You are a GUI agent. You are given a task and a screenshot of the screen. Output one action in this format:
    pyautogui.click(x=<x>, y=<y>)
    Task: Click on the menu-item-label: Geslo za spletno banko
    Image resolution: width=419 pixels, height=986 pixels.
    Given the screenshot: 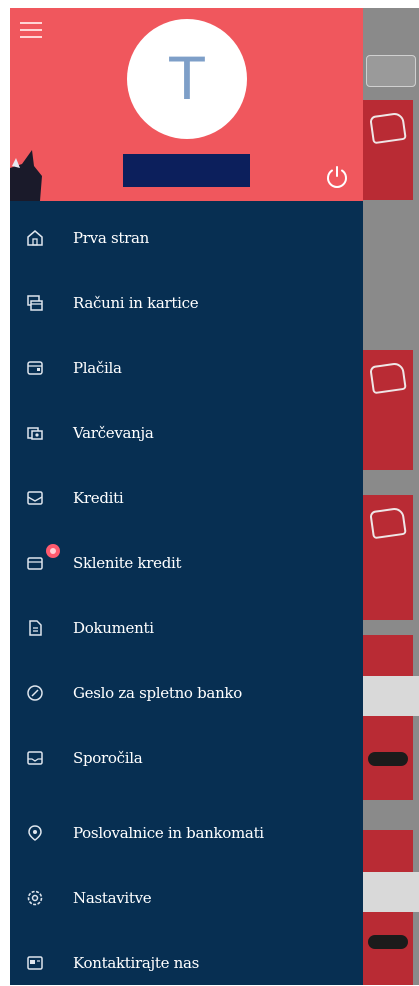 What is the action you would take?
    pyautogui.click(x=157, y=693)
    